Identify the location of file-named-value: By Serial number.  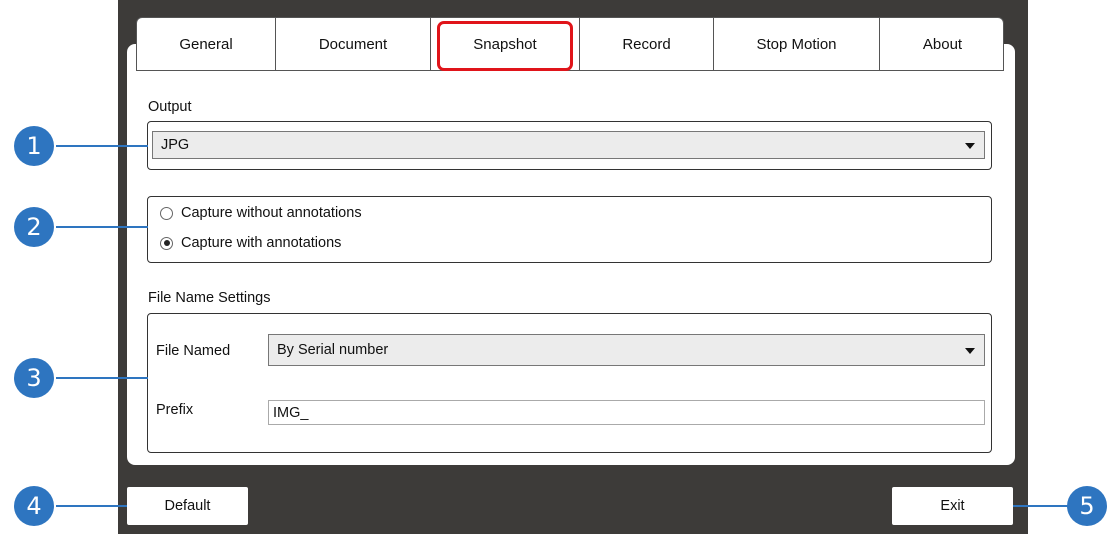
(333, 350).